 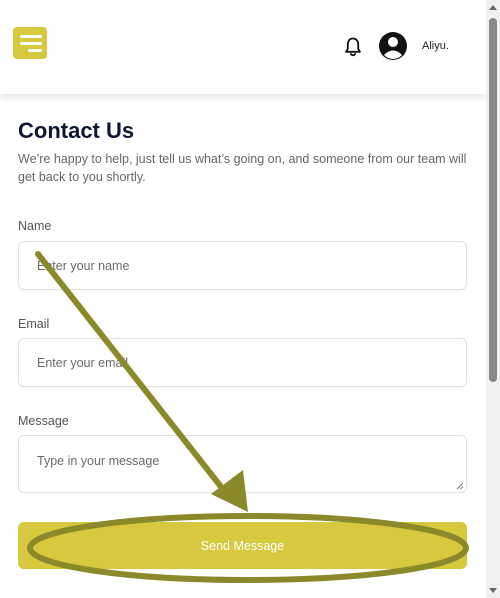 I want to click on message-label: Message, so click(x=43, y=421).